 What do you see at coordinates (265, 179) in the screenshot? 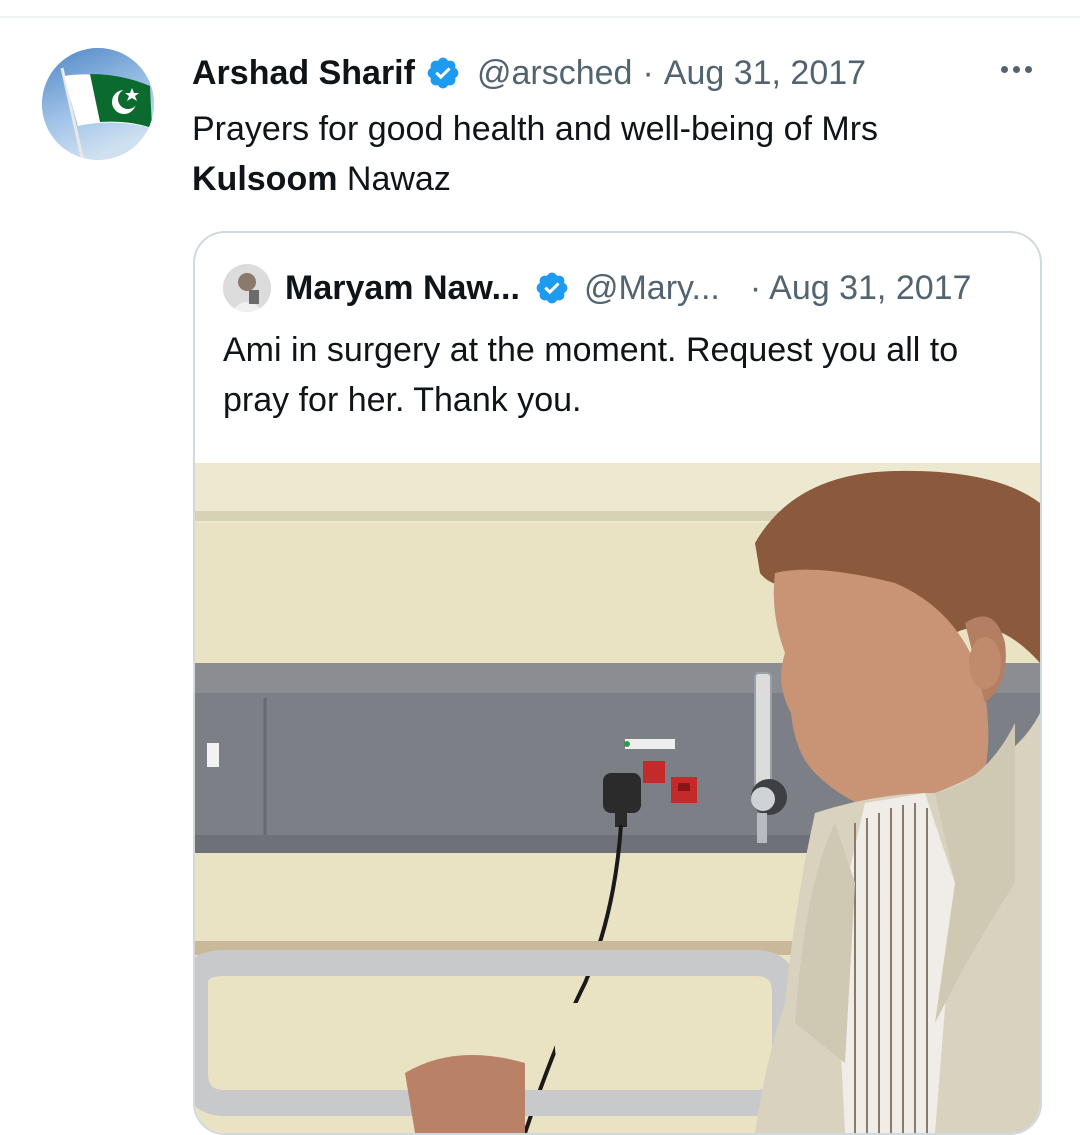
I see `tweet-text-bold: Kulsoom` at bounding box center [265, 179].